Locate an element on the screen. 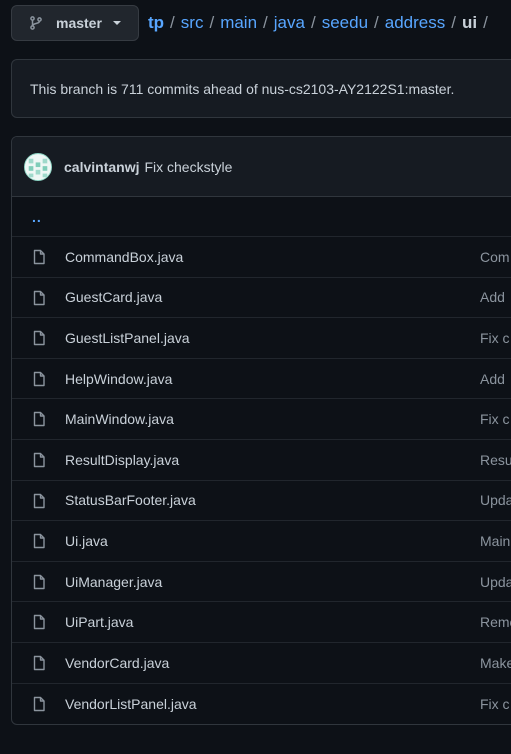 The height and width of the screenshot is (754, 511). file-commit-message-link: Remo is located at coordinates (495, 622).